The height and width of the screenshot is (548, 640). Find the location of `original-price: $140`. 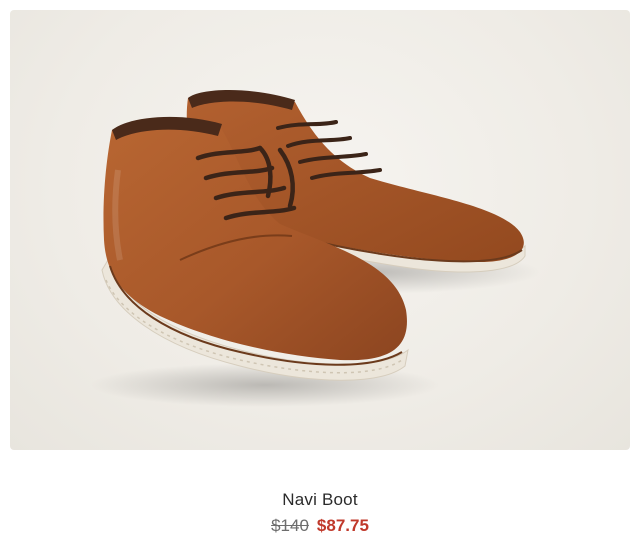

original-price: $140 is located at coordinates (290, 525).